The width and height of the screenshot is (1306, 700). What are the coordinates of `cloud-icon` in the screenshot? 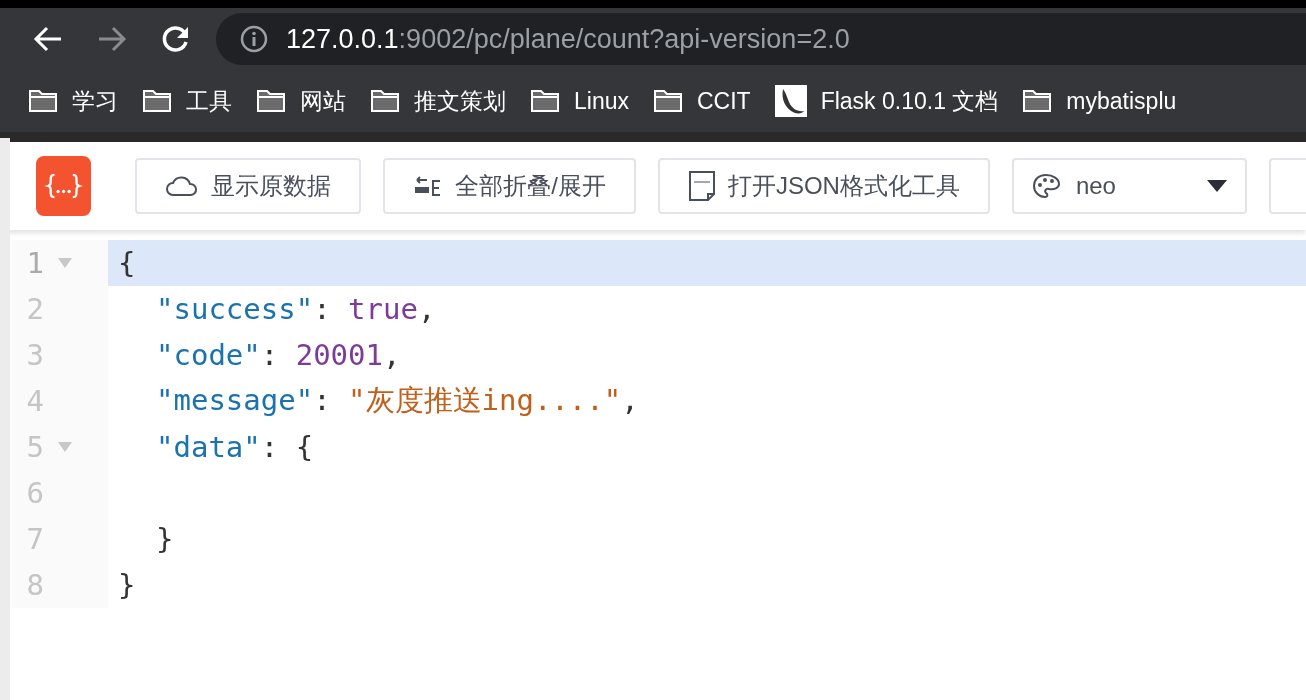 It's located at (182, 186).